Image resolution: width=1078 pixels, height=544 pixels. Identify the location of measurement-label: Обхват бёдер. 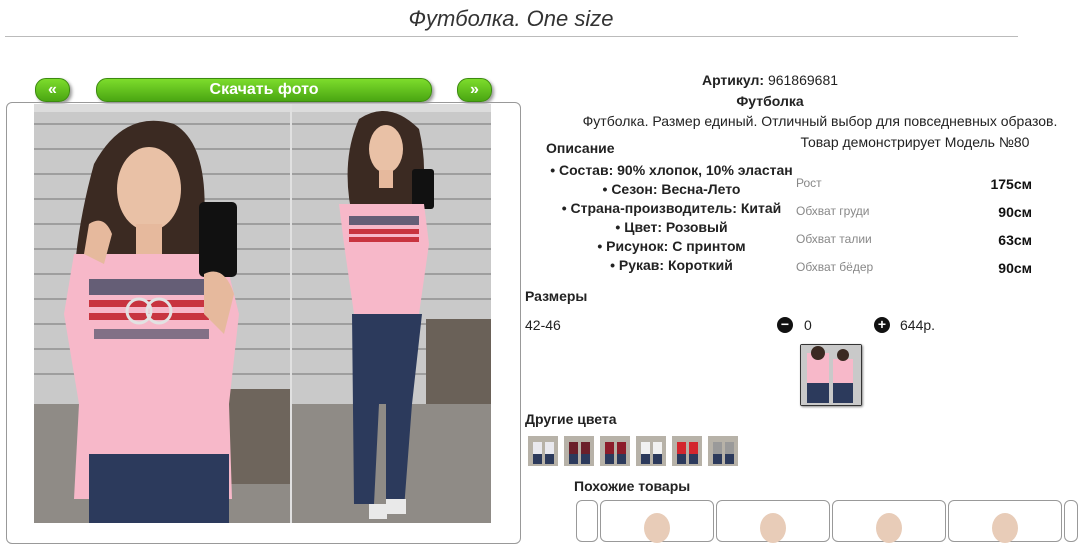
(835, 267).